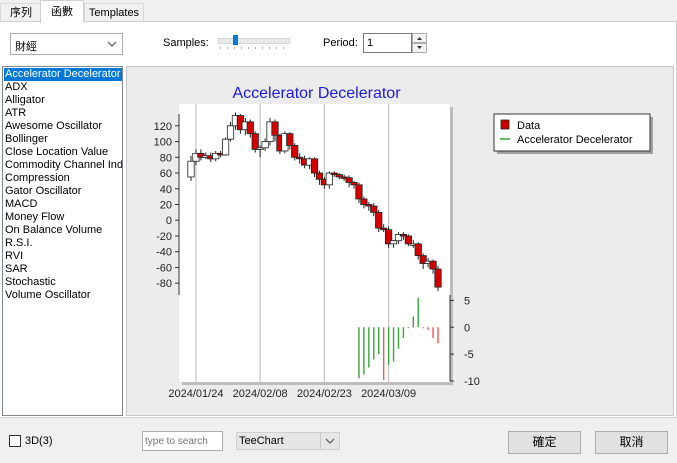 Image resolution: width=677 pixels, height=463 pixels. Describe the element at coordinates (37, 178) in the screenshot. I see `function-list-item: Compression` at that location.